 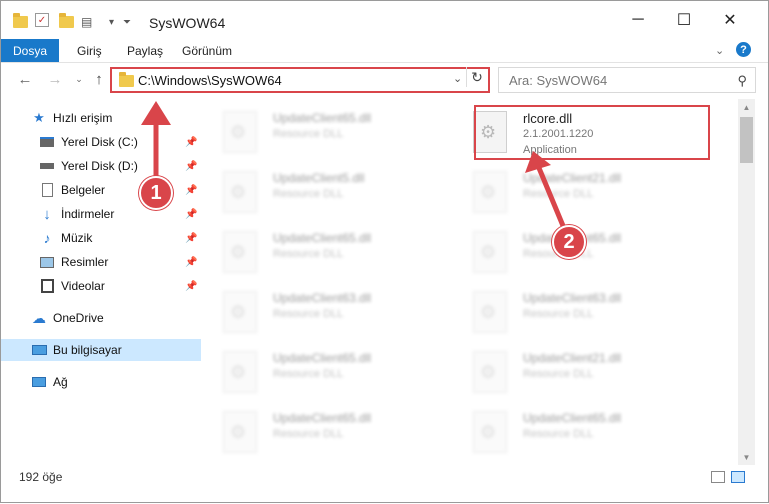 I want to click on documents-icon, so click(x=47, y=190).